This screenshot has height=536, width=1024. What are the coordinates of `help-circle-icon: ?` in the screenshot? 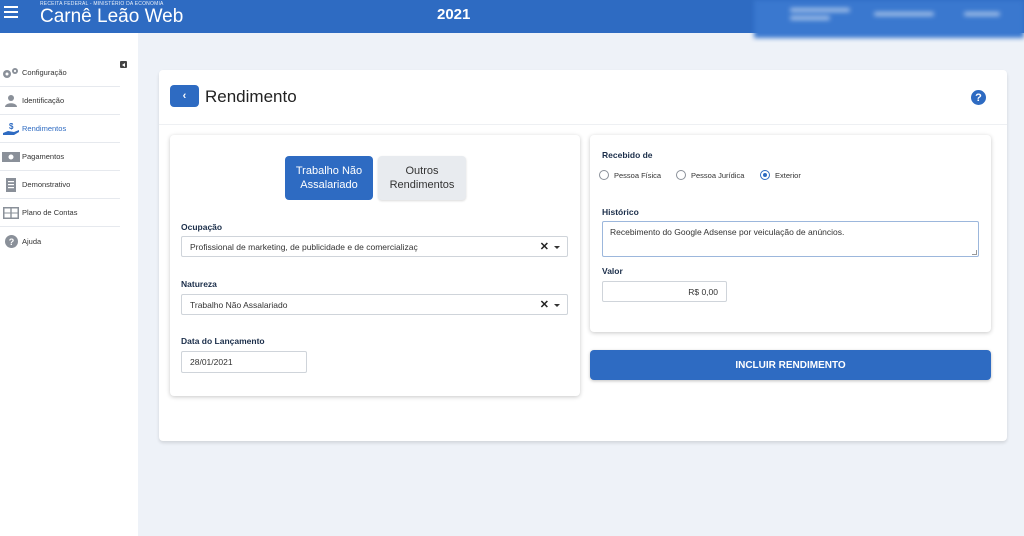 It's located at (11, 241).